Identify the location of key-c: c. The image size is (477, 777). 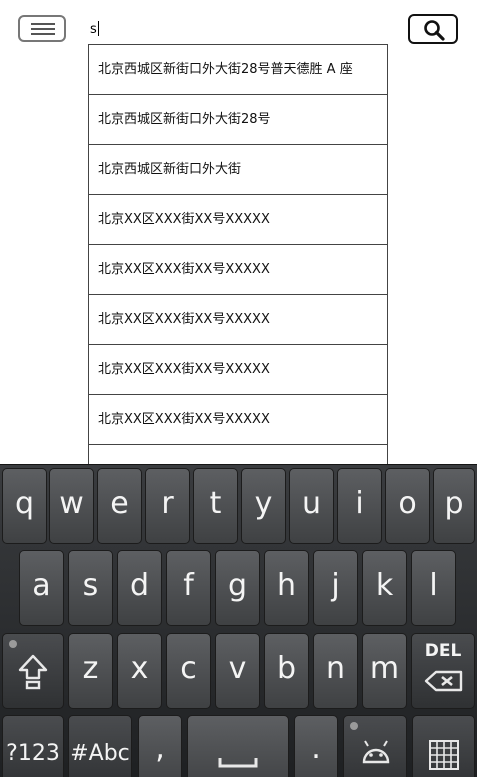
(188, 671).